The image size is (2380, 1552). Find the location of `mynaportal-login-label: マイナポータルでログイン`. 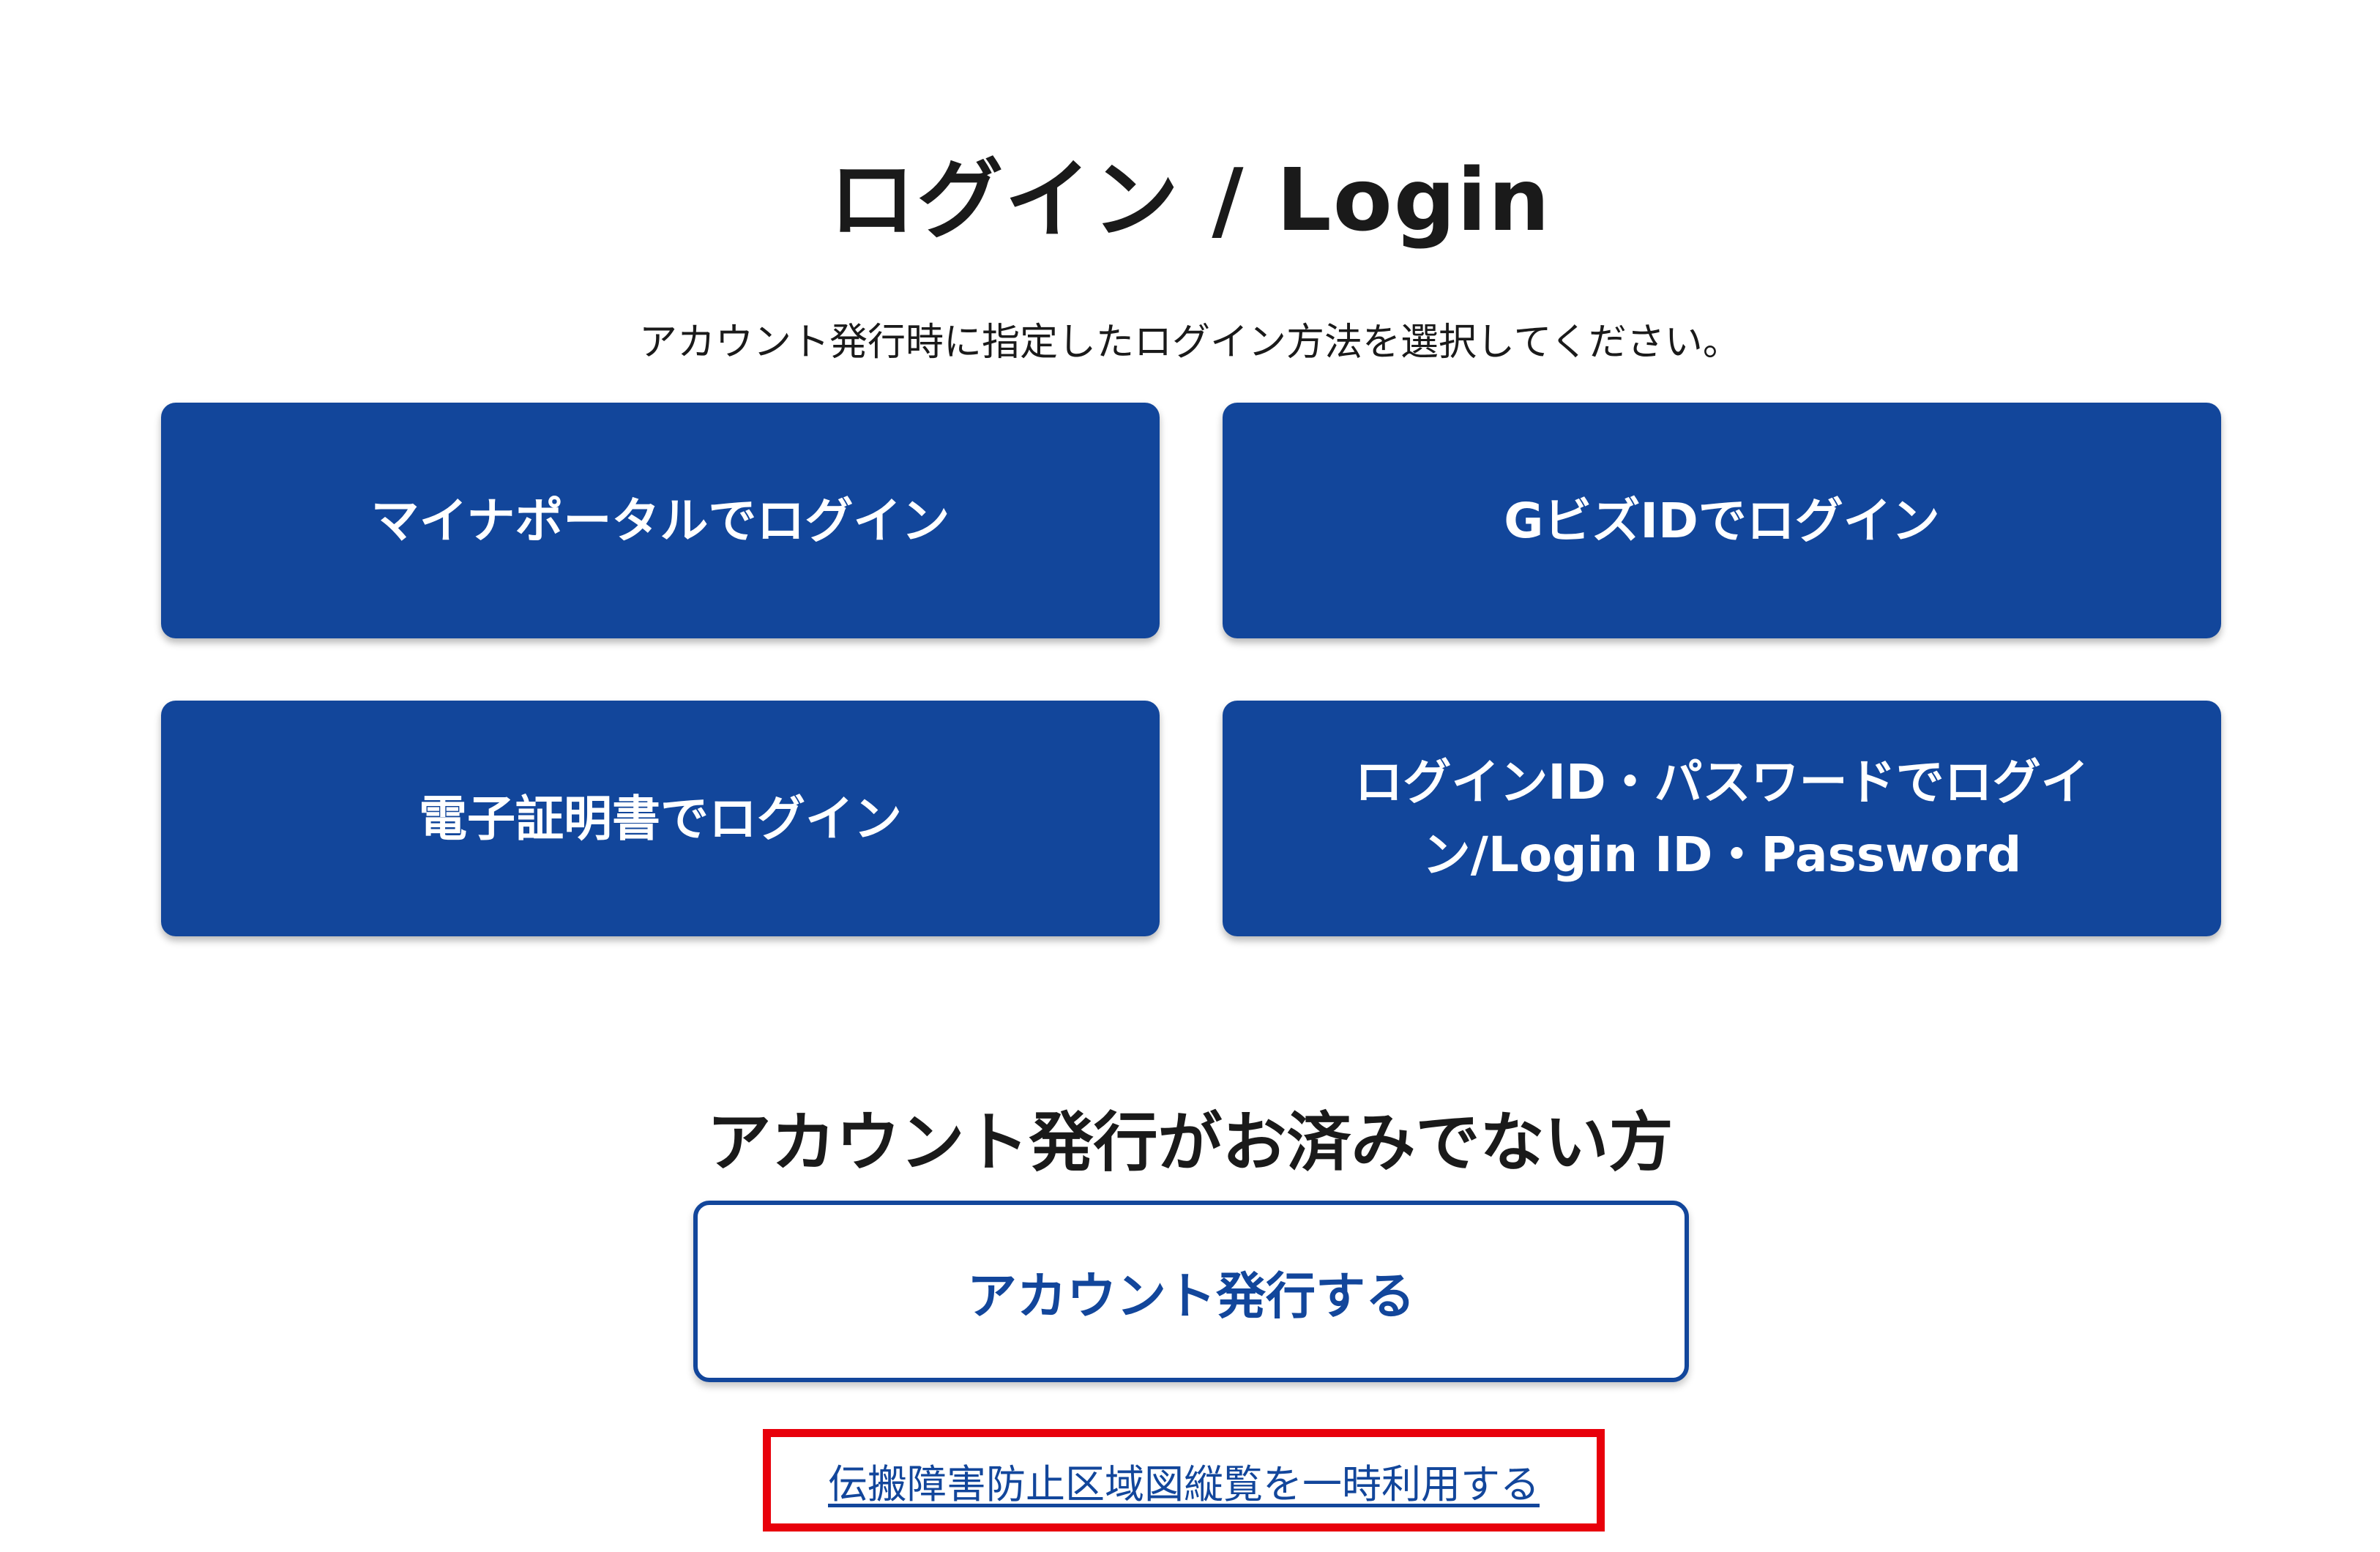

mynaportal-login-label: マイナポータルでログイン is located at coordinates (660, 520).